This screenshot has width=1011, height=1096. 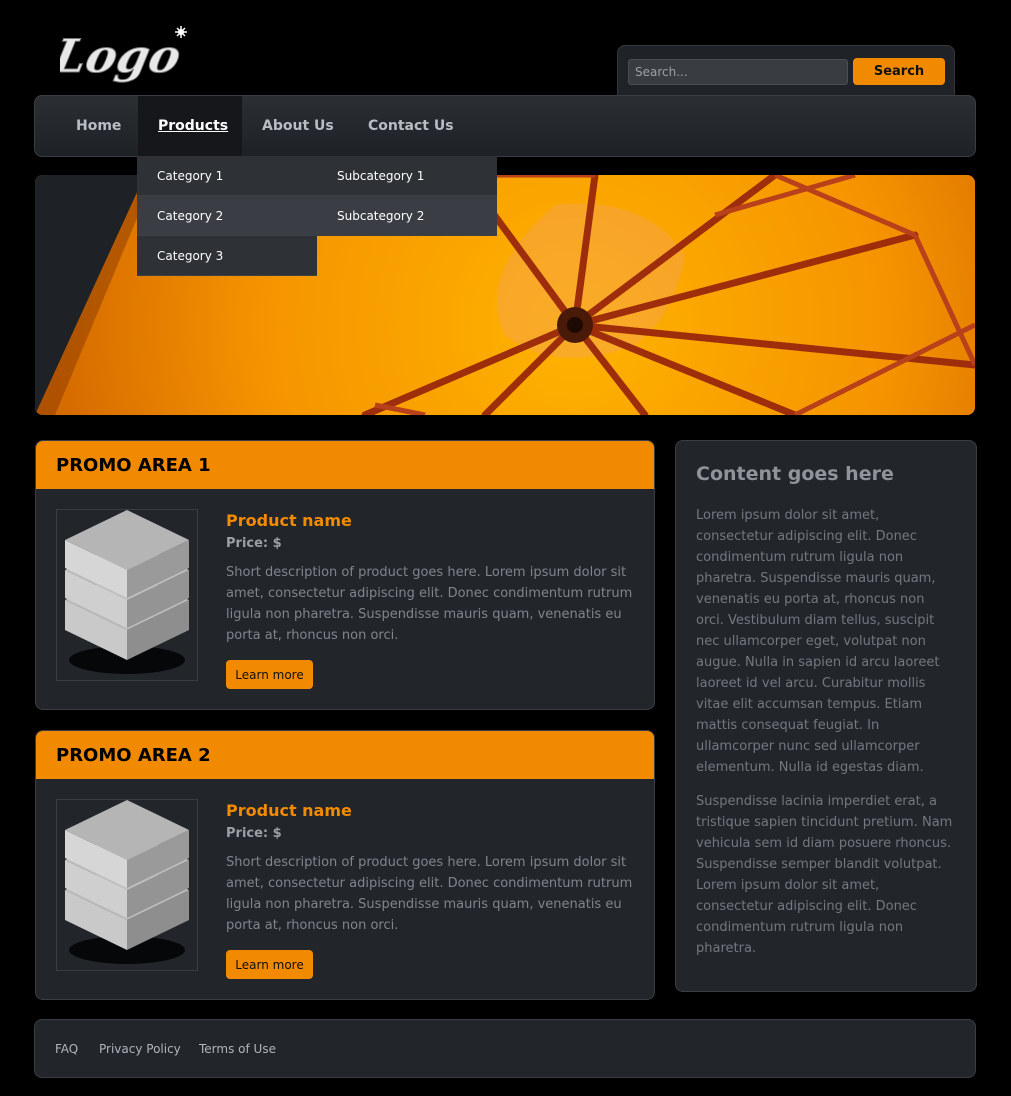 I want to click on products-dropdown: Category 1 Category 2 Category 3, so click(x=227, y=216).